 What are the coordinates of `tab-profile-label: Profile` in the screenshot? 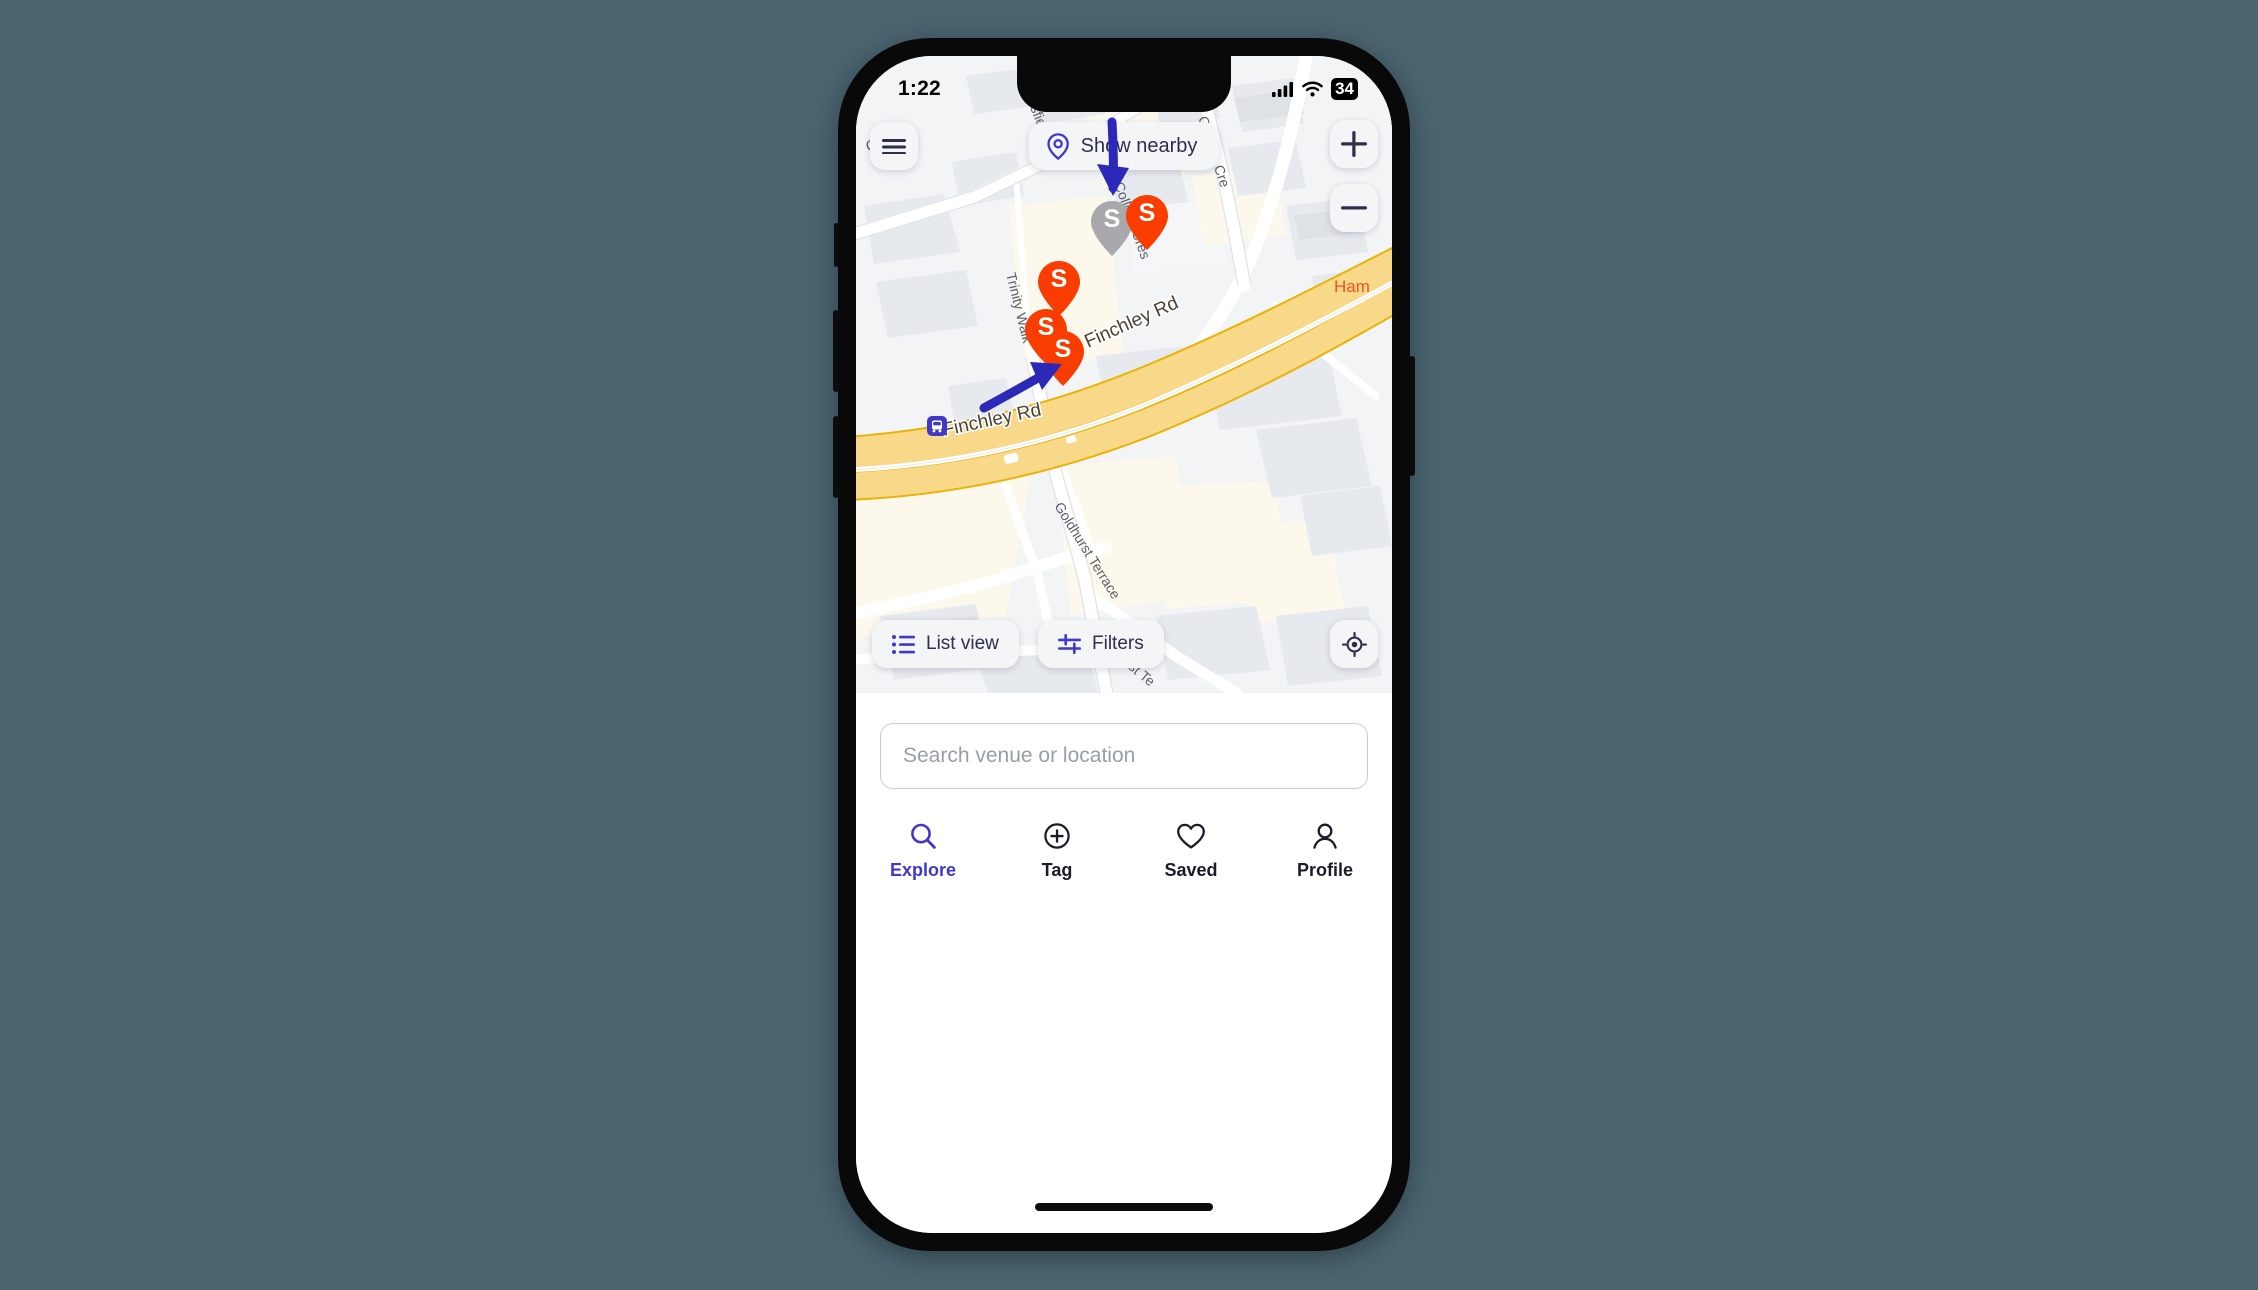 It's located at (1324, 870).